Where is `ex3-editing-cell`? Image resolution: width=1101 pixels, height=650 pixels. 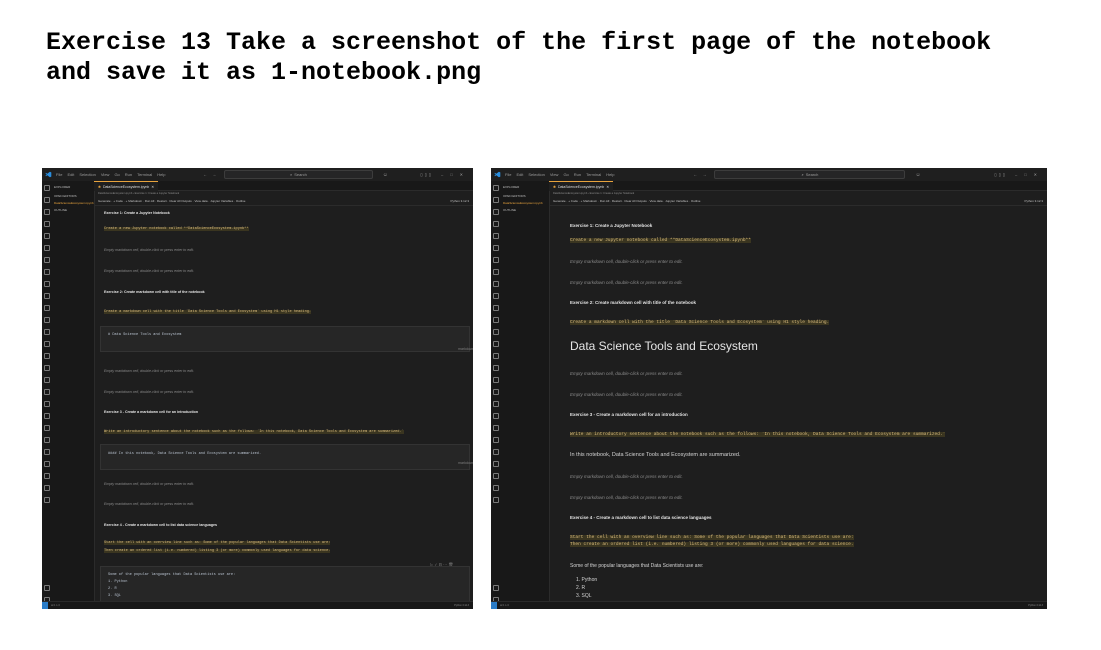
ex3-editing-cell is located at coordinates (285, 457).